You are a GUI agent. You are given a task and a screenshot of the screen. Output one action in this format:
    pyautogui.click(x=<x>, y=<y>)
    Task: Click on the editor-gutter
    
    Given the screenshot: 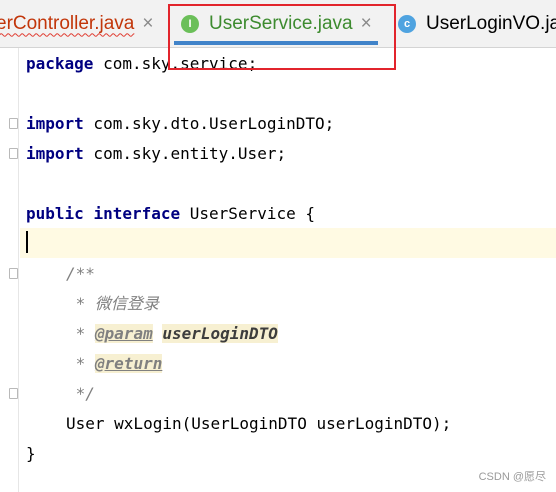 What is the action you would take?
    pyautogui.click(x=10, y=270)
    